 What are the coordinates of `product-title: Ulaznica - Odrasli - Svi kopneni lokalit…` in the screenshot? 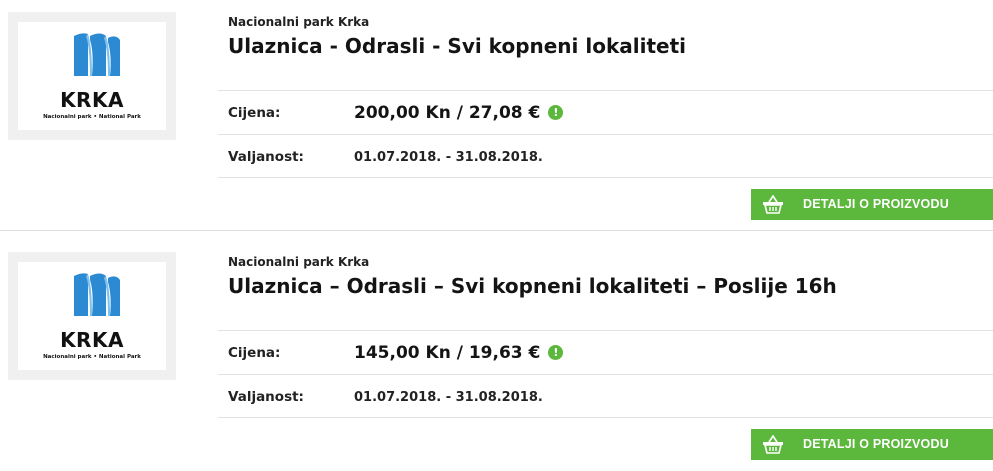 It's located at (457, 46).